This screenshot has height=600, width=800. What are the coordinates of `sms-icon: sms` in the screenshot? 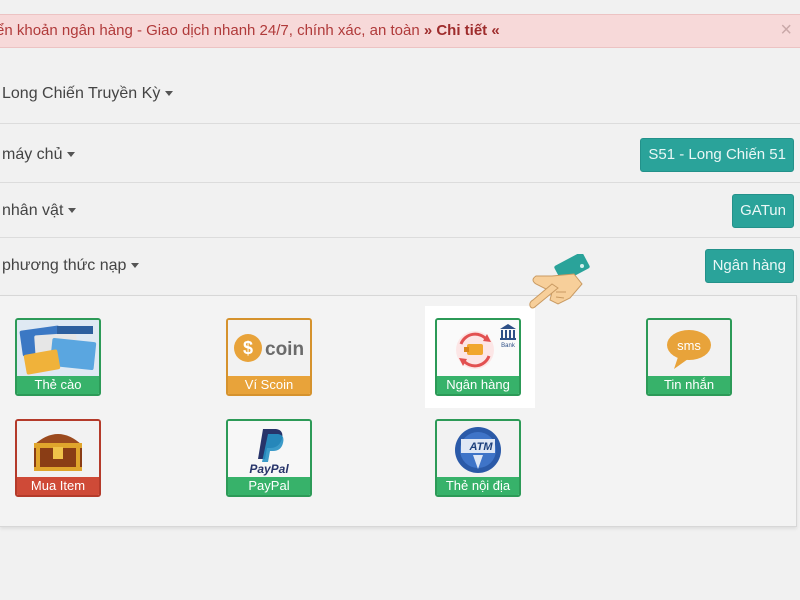 It's located at (689, 348).